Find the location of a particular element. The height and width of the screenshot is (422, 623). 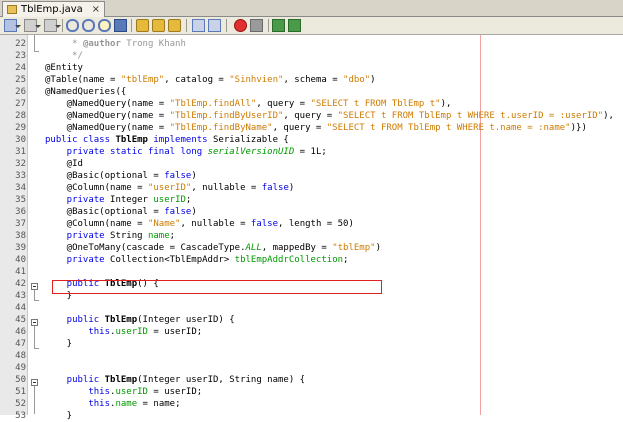

code-token: , schema = is located at coordinates (313, 80).